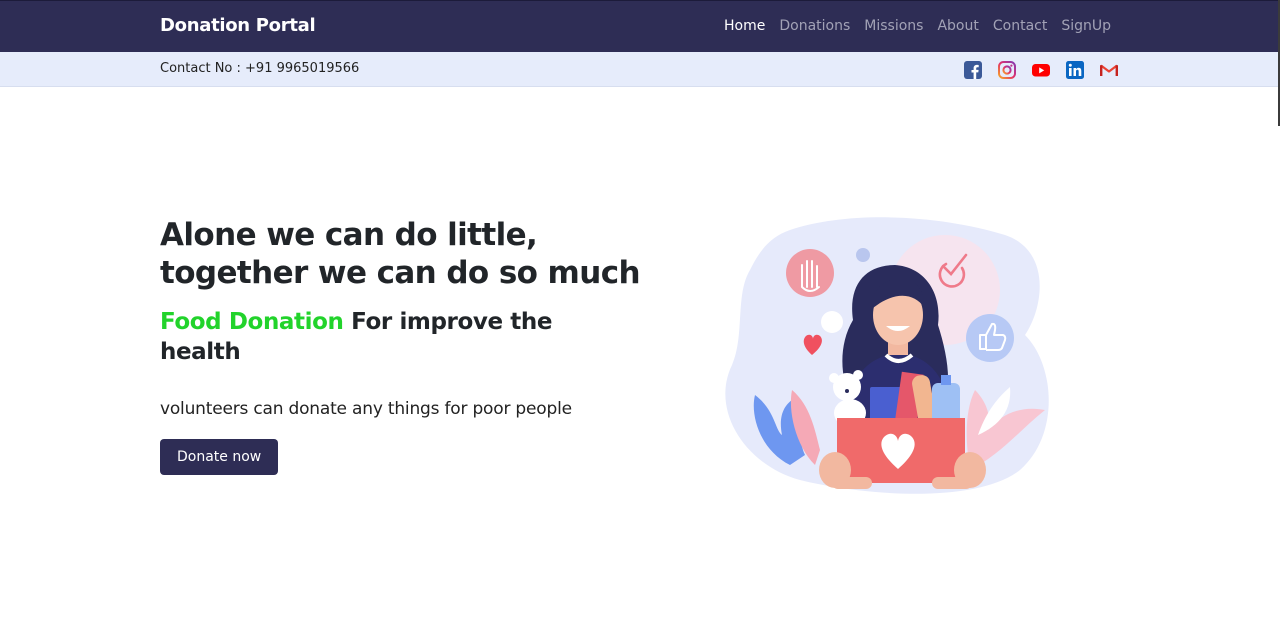 This screenshot has height=639, width=1280. I want to click on headline-line-1: Alone we can do little,, so click(349, 235).